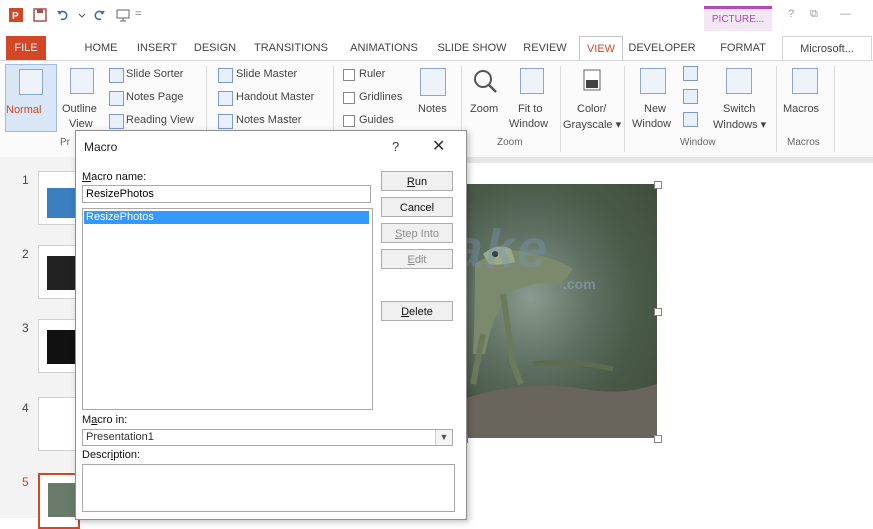 The width and height of the screenshot is (873, 529). I want to click on tipsmake-watermark-suffix: .com, so click(579, 284).